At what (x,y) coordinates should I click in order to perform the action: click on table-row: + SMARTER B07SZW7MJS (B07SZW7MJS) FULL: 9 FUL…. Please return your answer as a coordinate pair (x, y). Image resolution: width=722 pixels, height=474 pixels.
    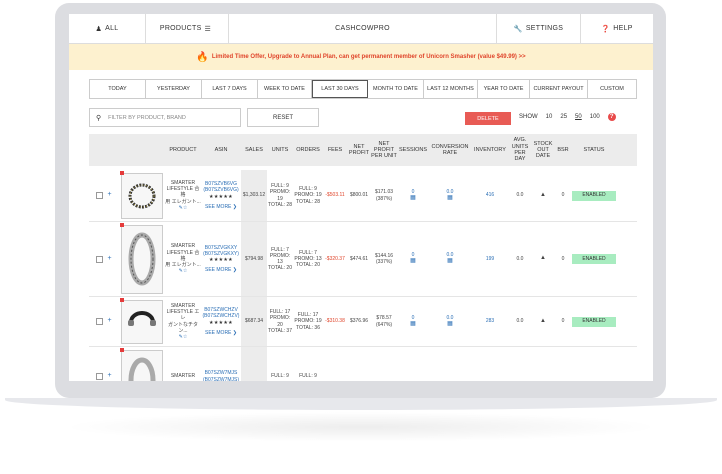
    Looking at the image, I should click on (363, 364).